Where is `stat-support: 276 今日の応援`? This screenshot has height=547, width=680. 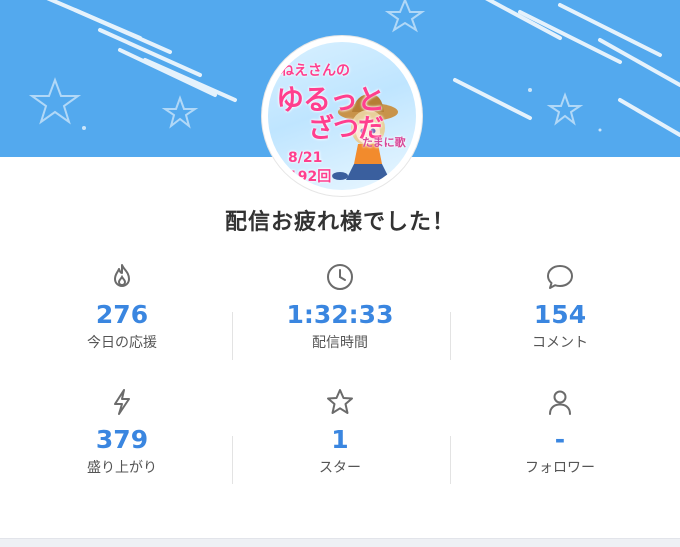 stat-support: 276 今日の応援 is located at coordinates (122, 307).